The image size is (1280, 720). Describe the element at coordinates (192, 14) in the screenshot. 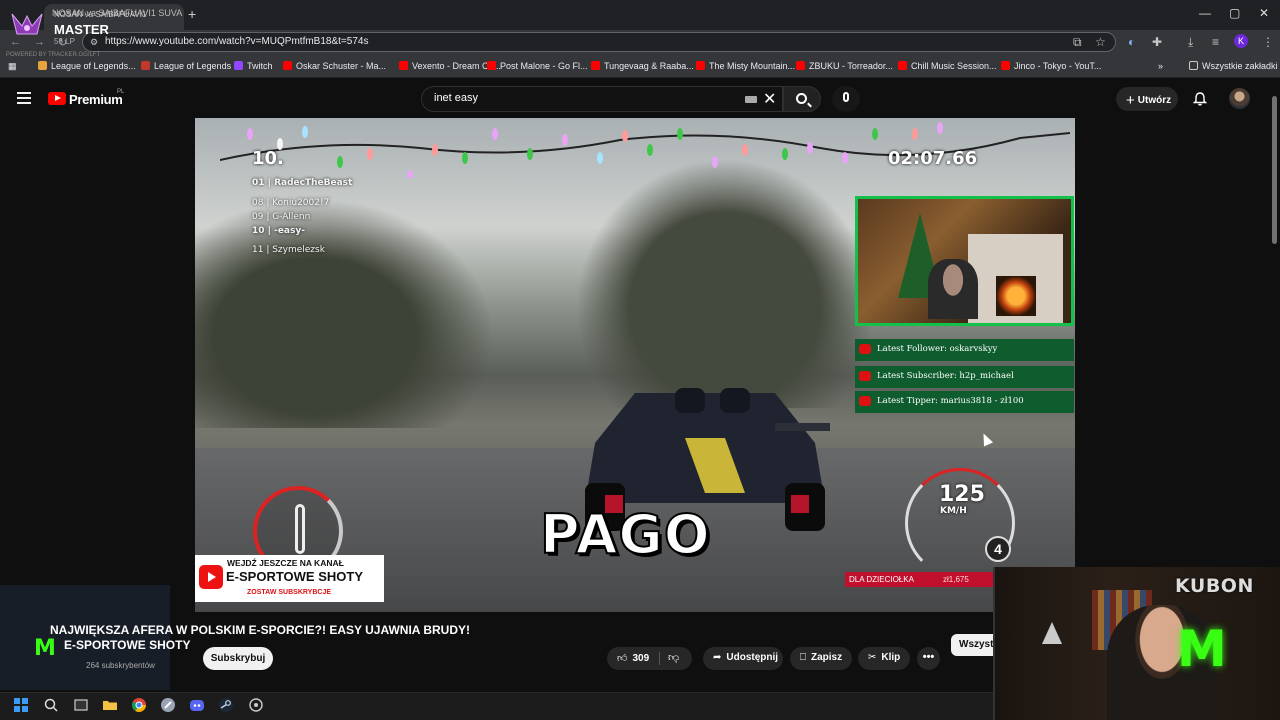

I see `new-tab-icon: +` at that location.